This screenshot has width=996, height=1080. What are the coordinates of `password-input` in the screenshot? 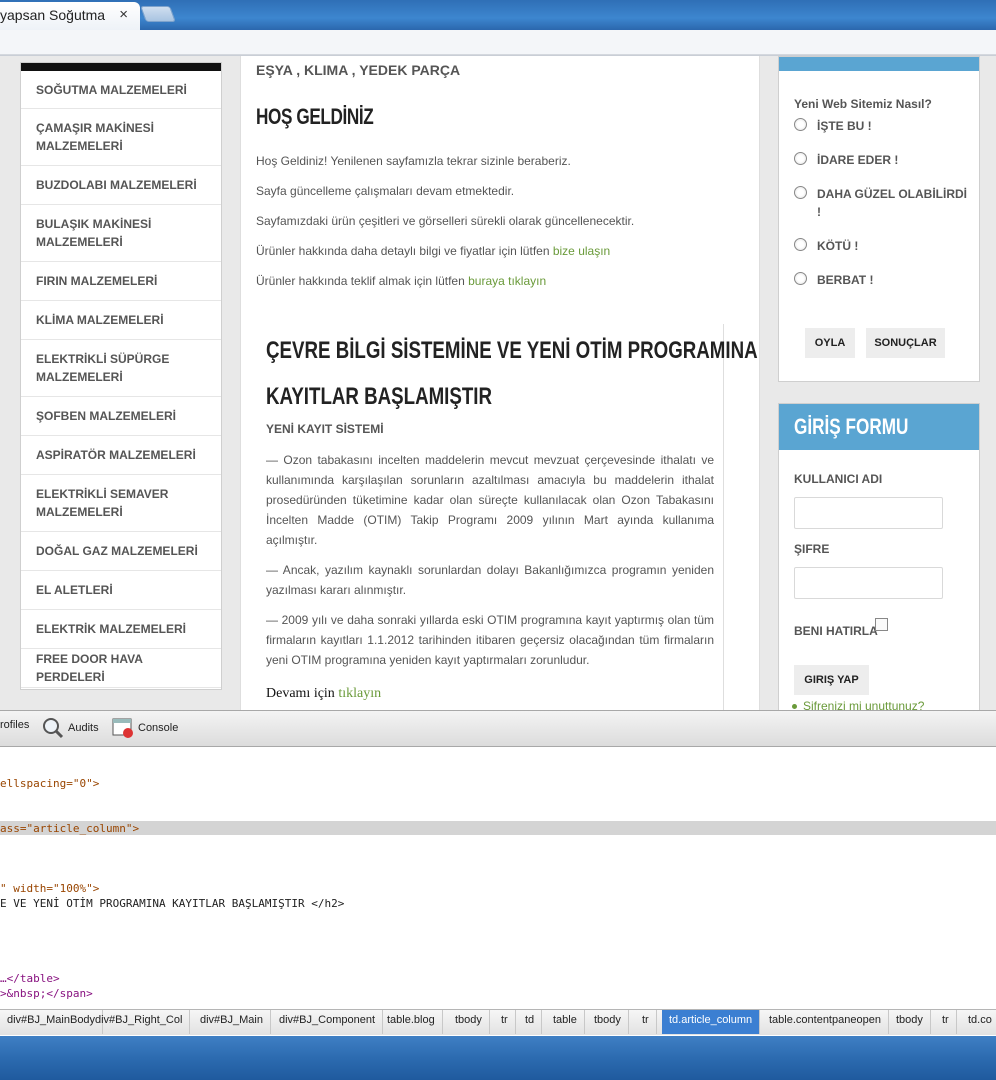 It's located at (868, 583).